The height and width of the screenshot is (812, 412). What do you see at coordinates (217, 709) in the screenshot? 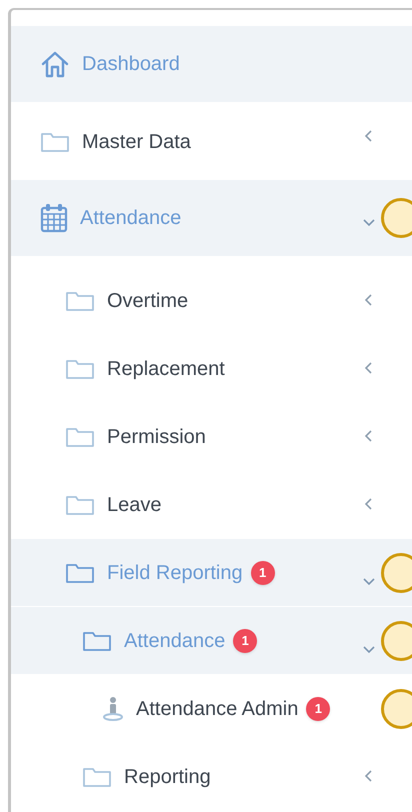
I see `menu-label: Attendance Admin` at bounding box center [217, 709].